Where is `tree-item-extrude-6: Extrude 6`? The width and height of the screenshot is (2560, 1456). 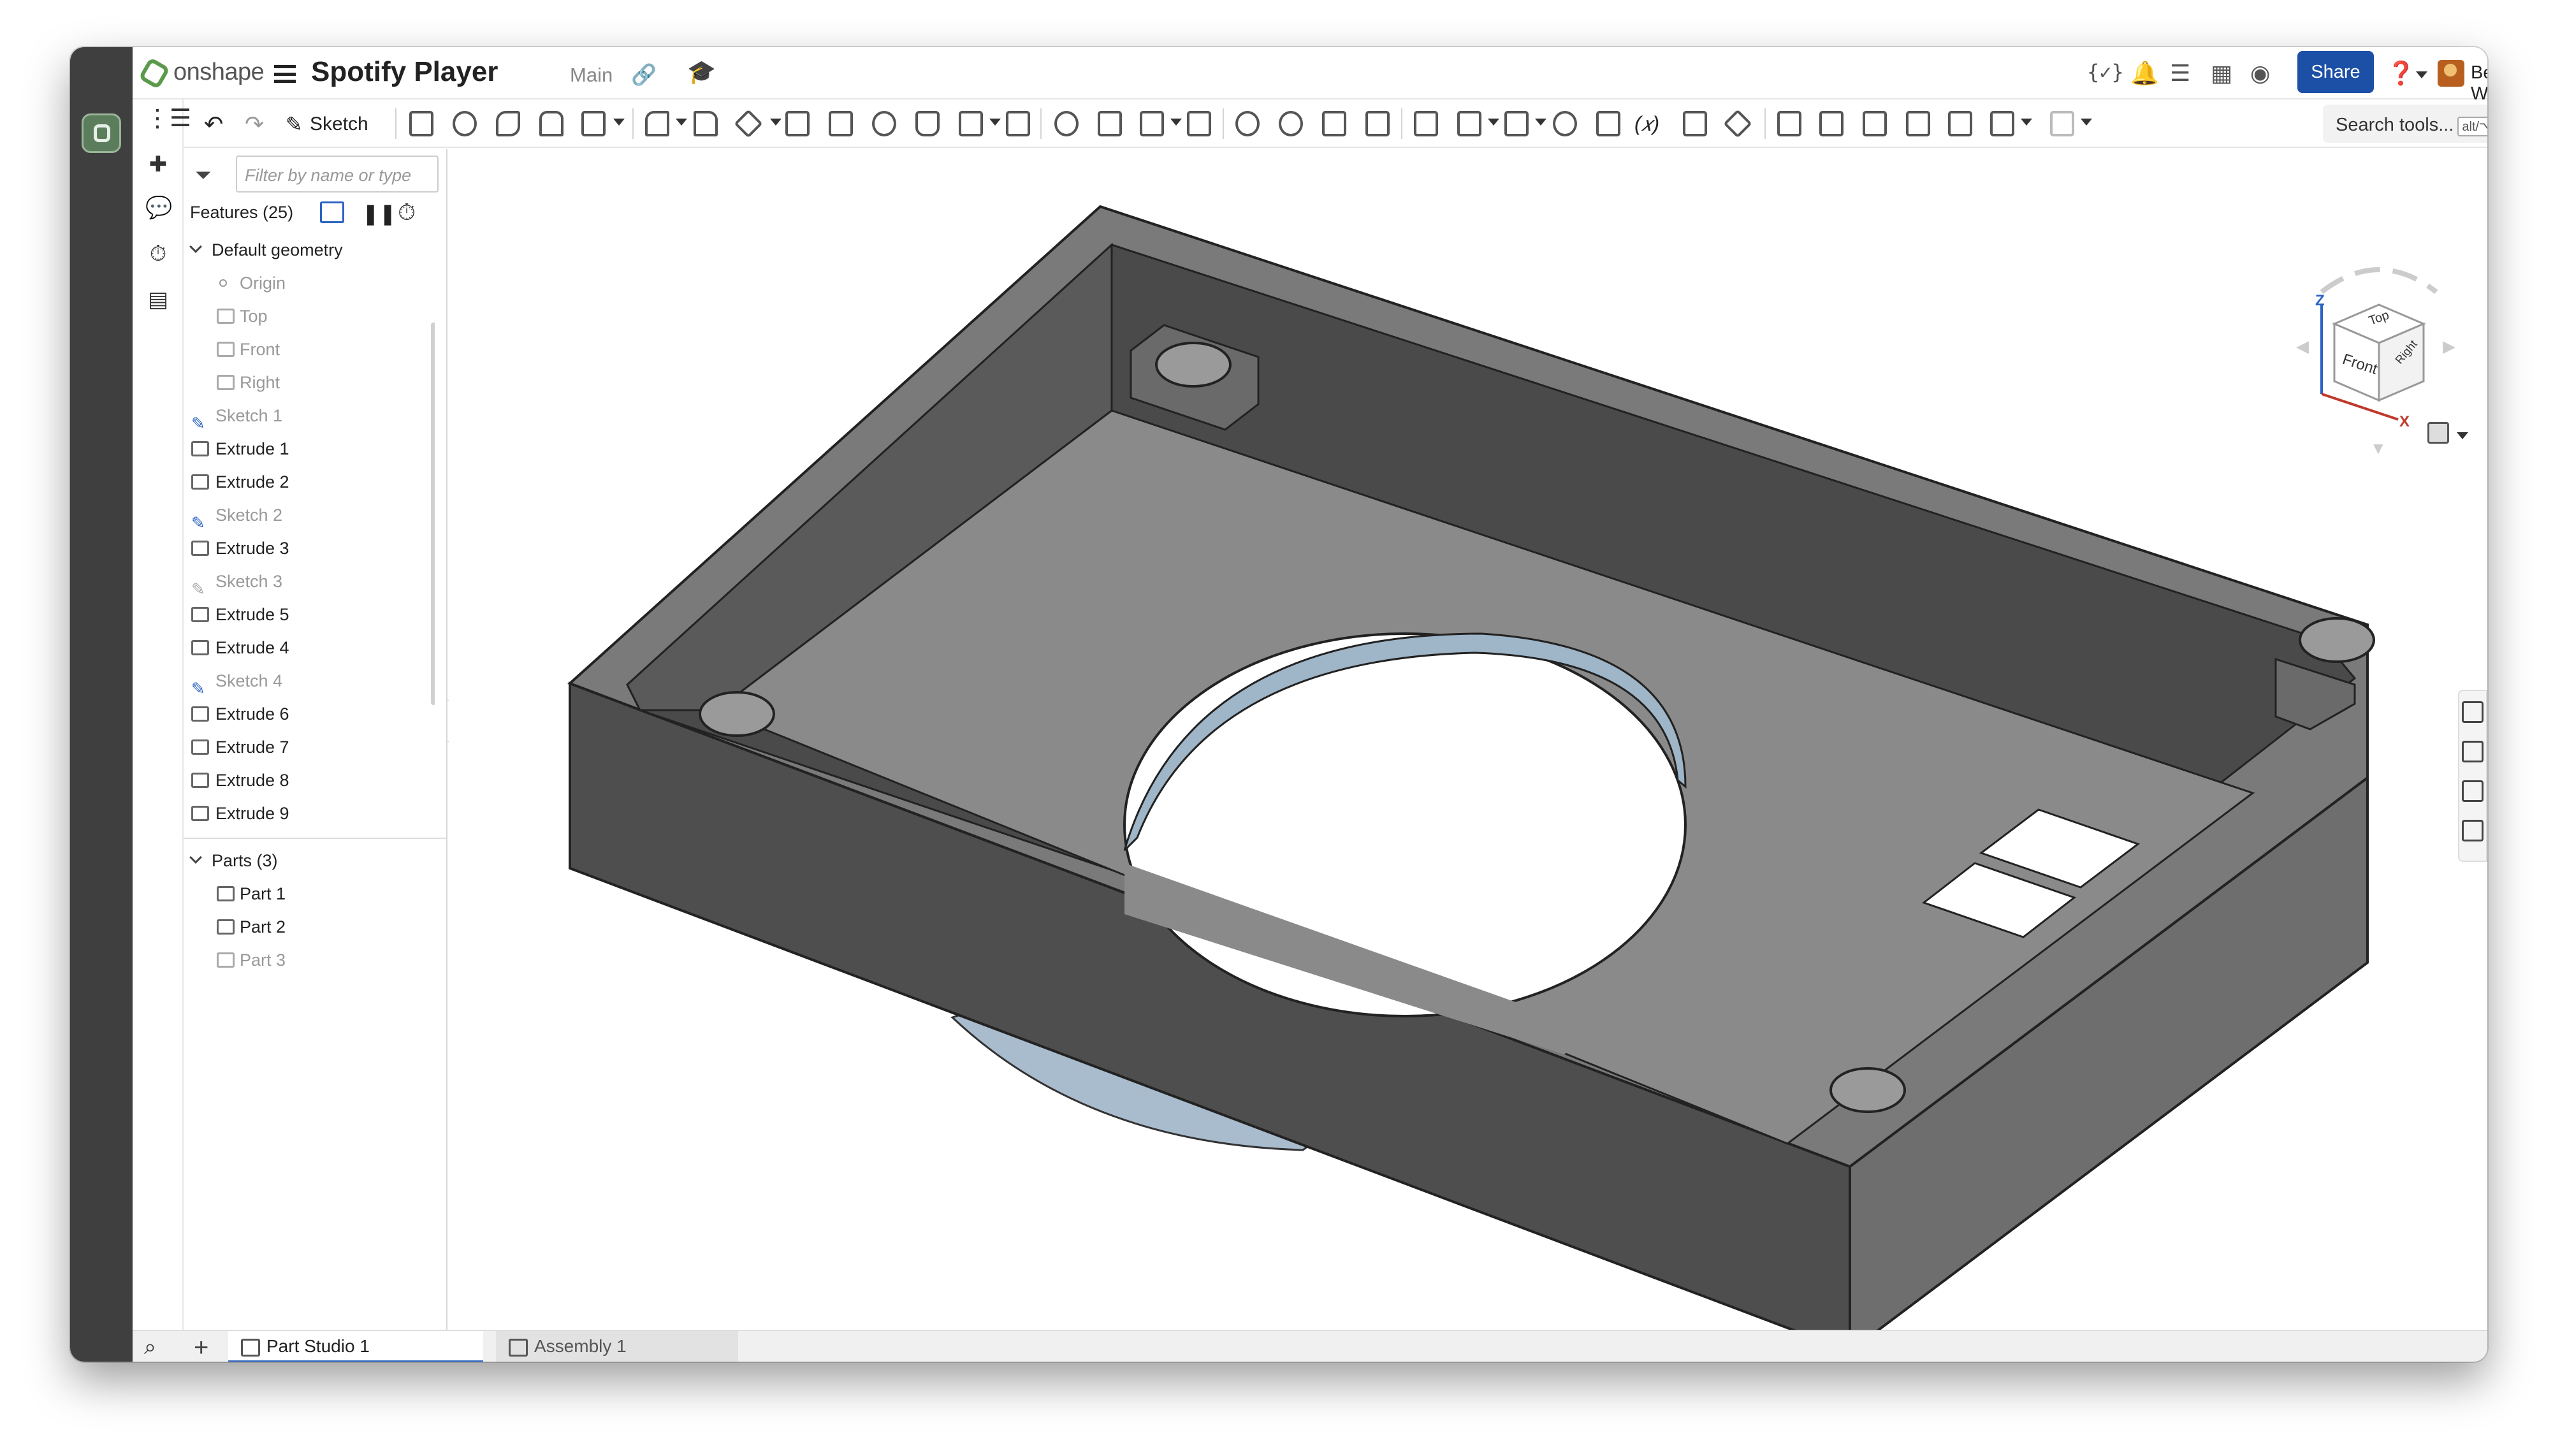 tree-item-extrude-6: Extrude 6 is located at coordinates (309, 714).